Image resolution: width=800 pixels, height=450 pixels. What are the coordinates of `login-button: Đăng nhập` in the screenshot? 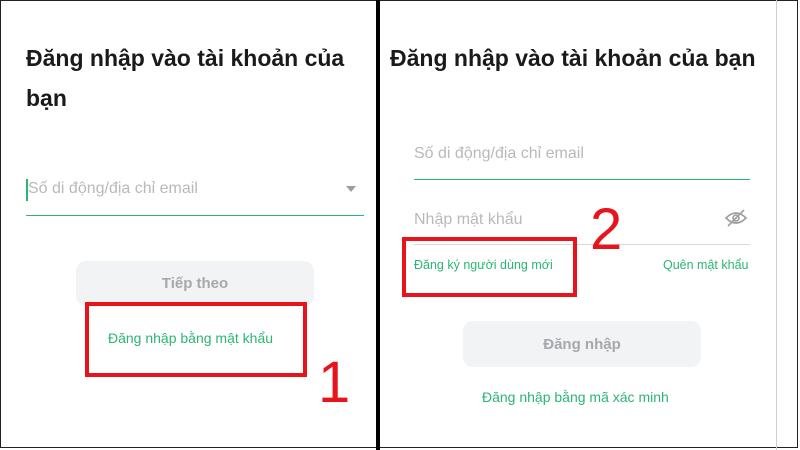 It's located at (582, 344).